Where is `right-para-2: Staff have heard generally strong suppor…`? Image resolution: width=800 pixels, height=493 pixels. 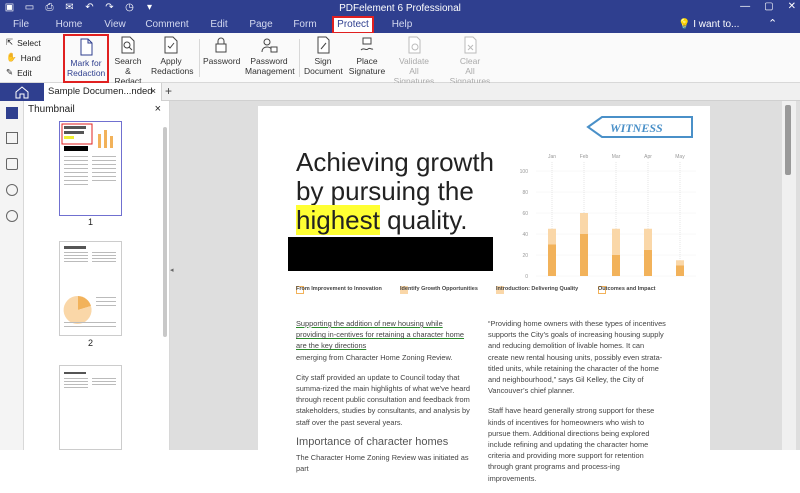 right-para-2: Staff have heard generally strong suppor… is located at coordinates (571, 444).